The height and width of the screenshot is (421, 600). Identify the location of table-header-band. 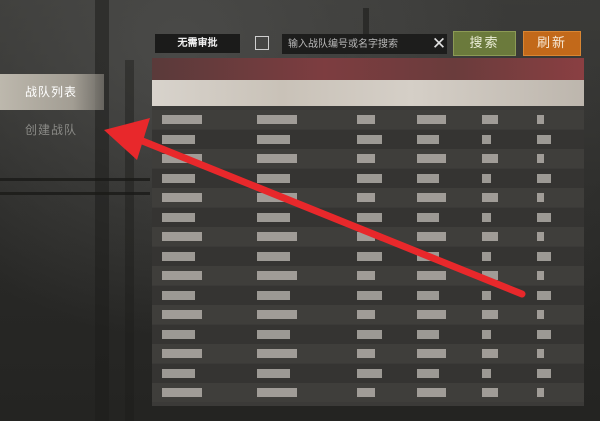
(368, 69).